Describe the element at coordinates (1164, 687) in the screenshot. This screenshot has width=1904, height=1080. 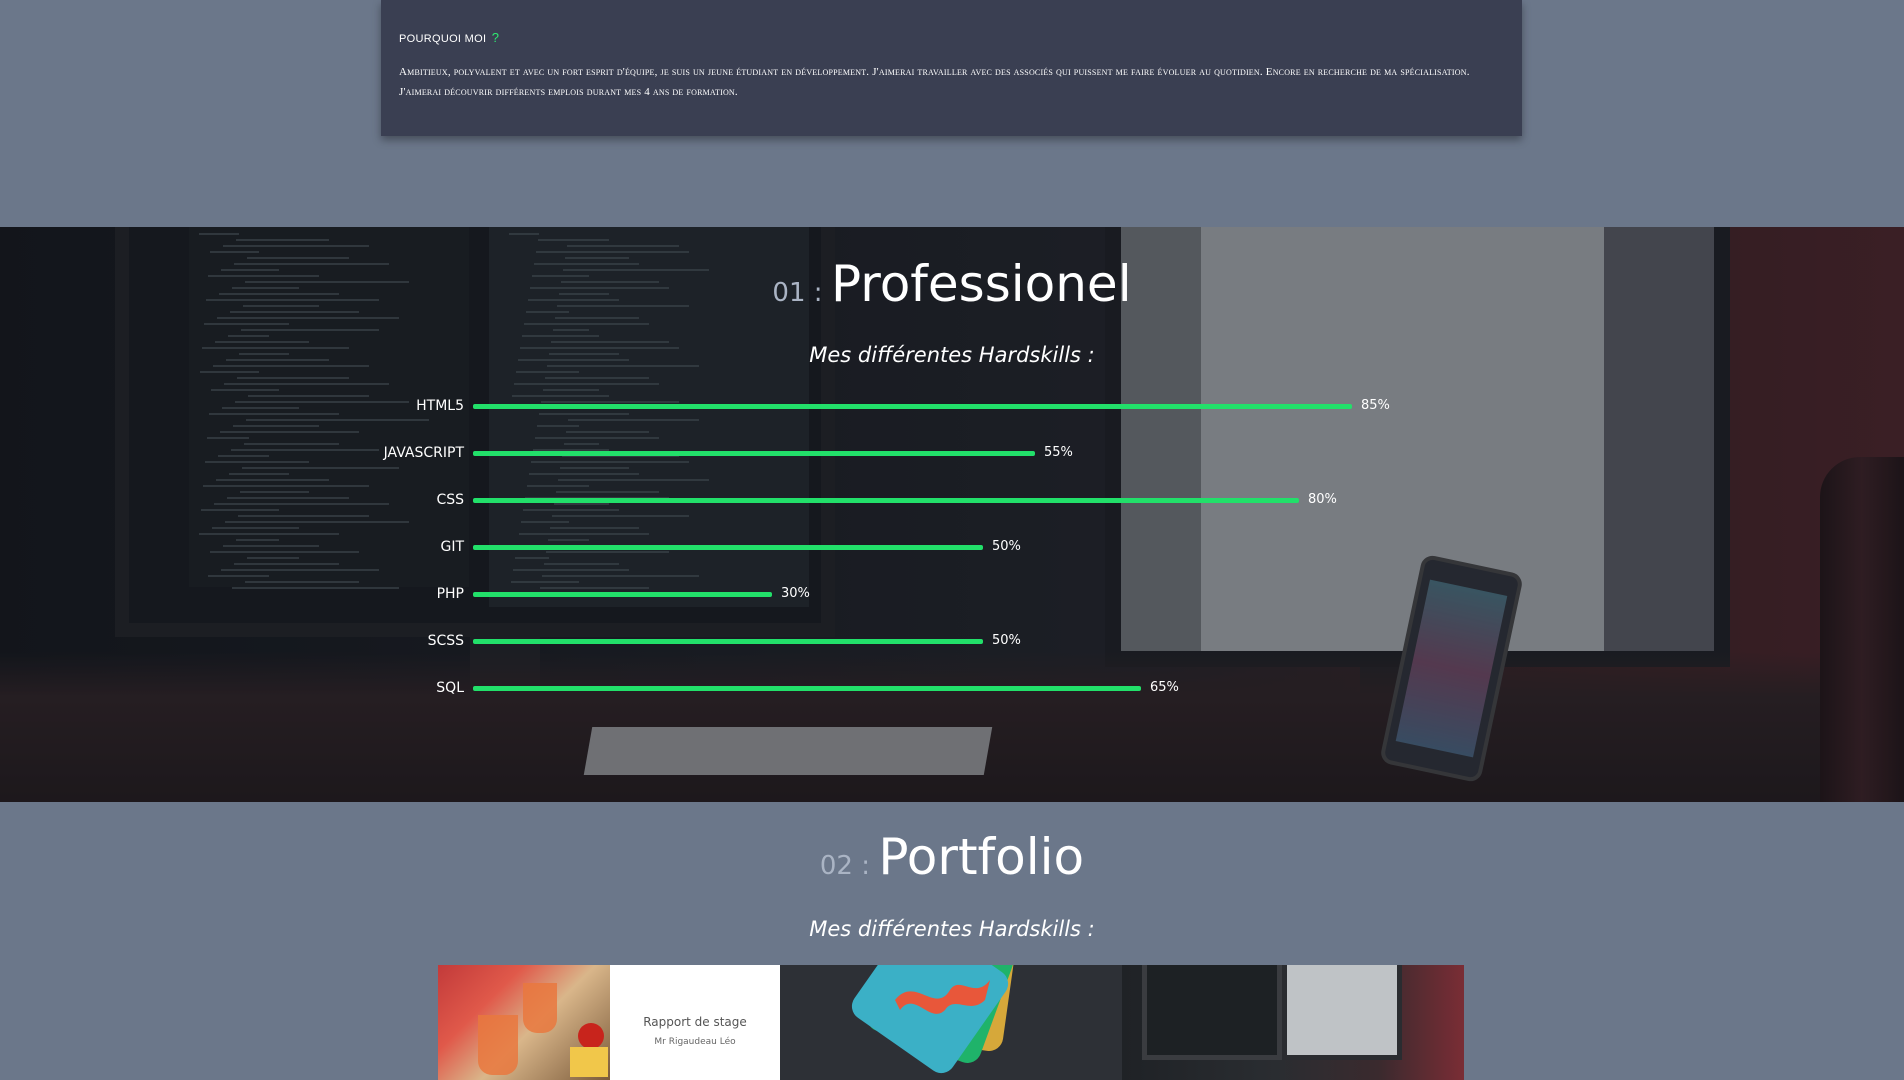
I see `skill-percent: 65%` at that location.